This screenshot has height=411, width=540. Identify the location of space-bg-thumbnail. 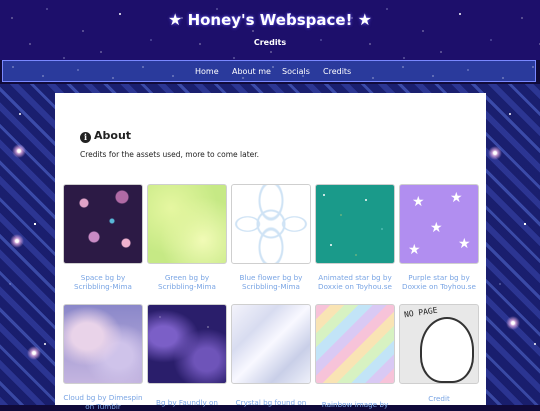
(103, 224).